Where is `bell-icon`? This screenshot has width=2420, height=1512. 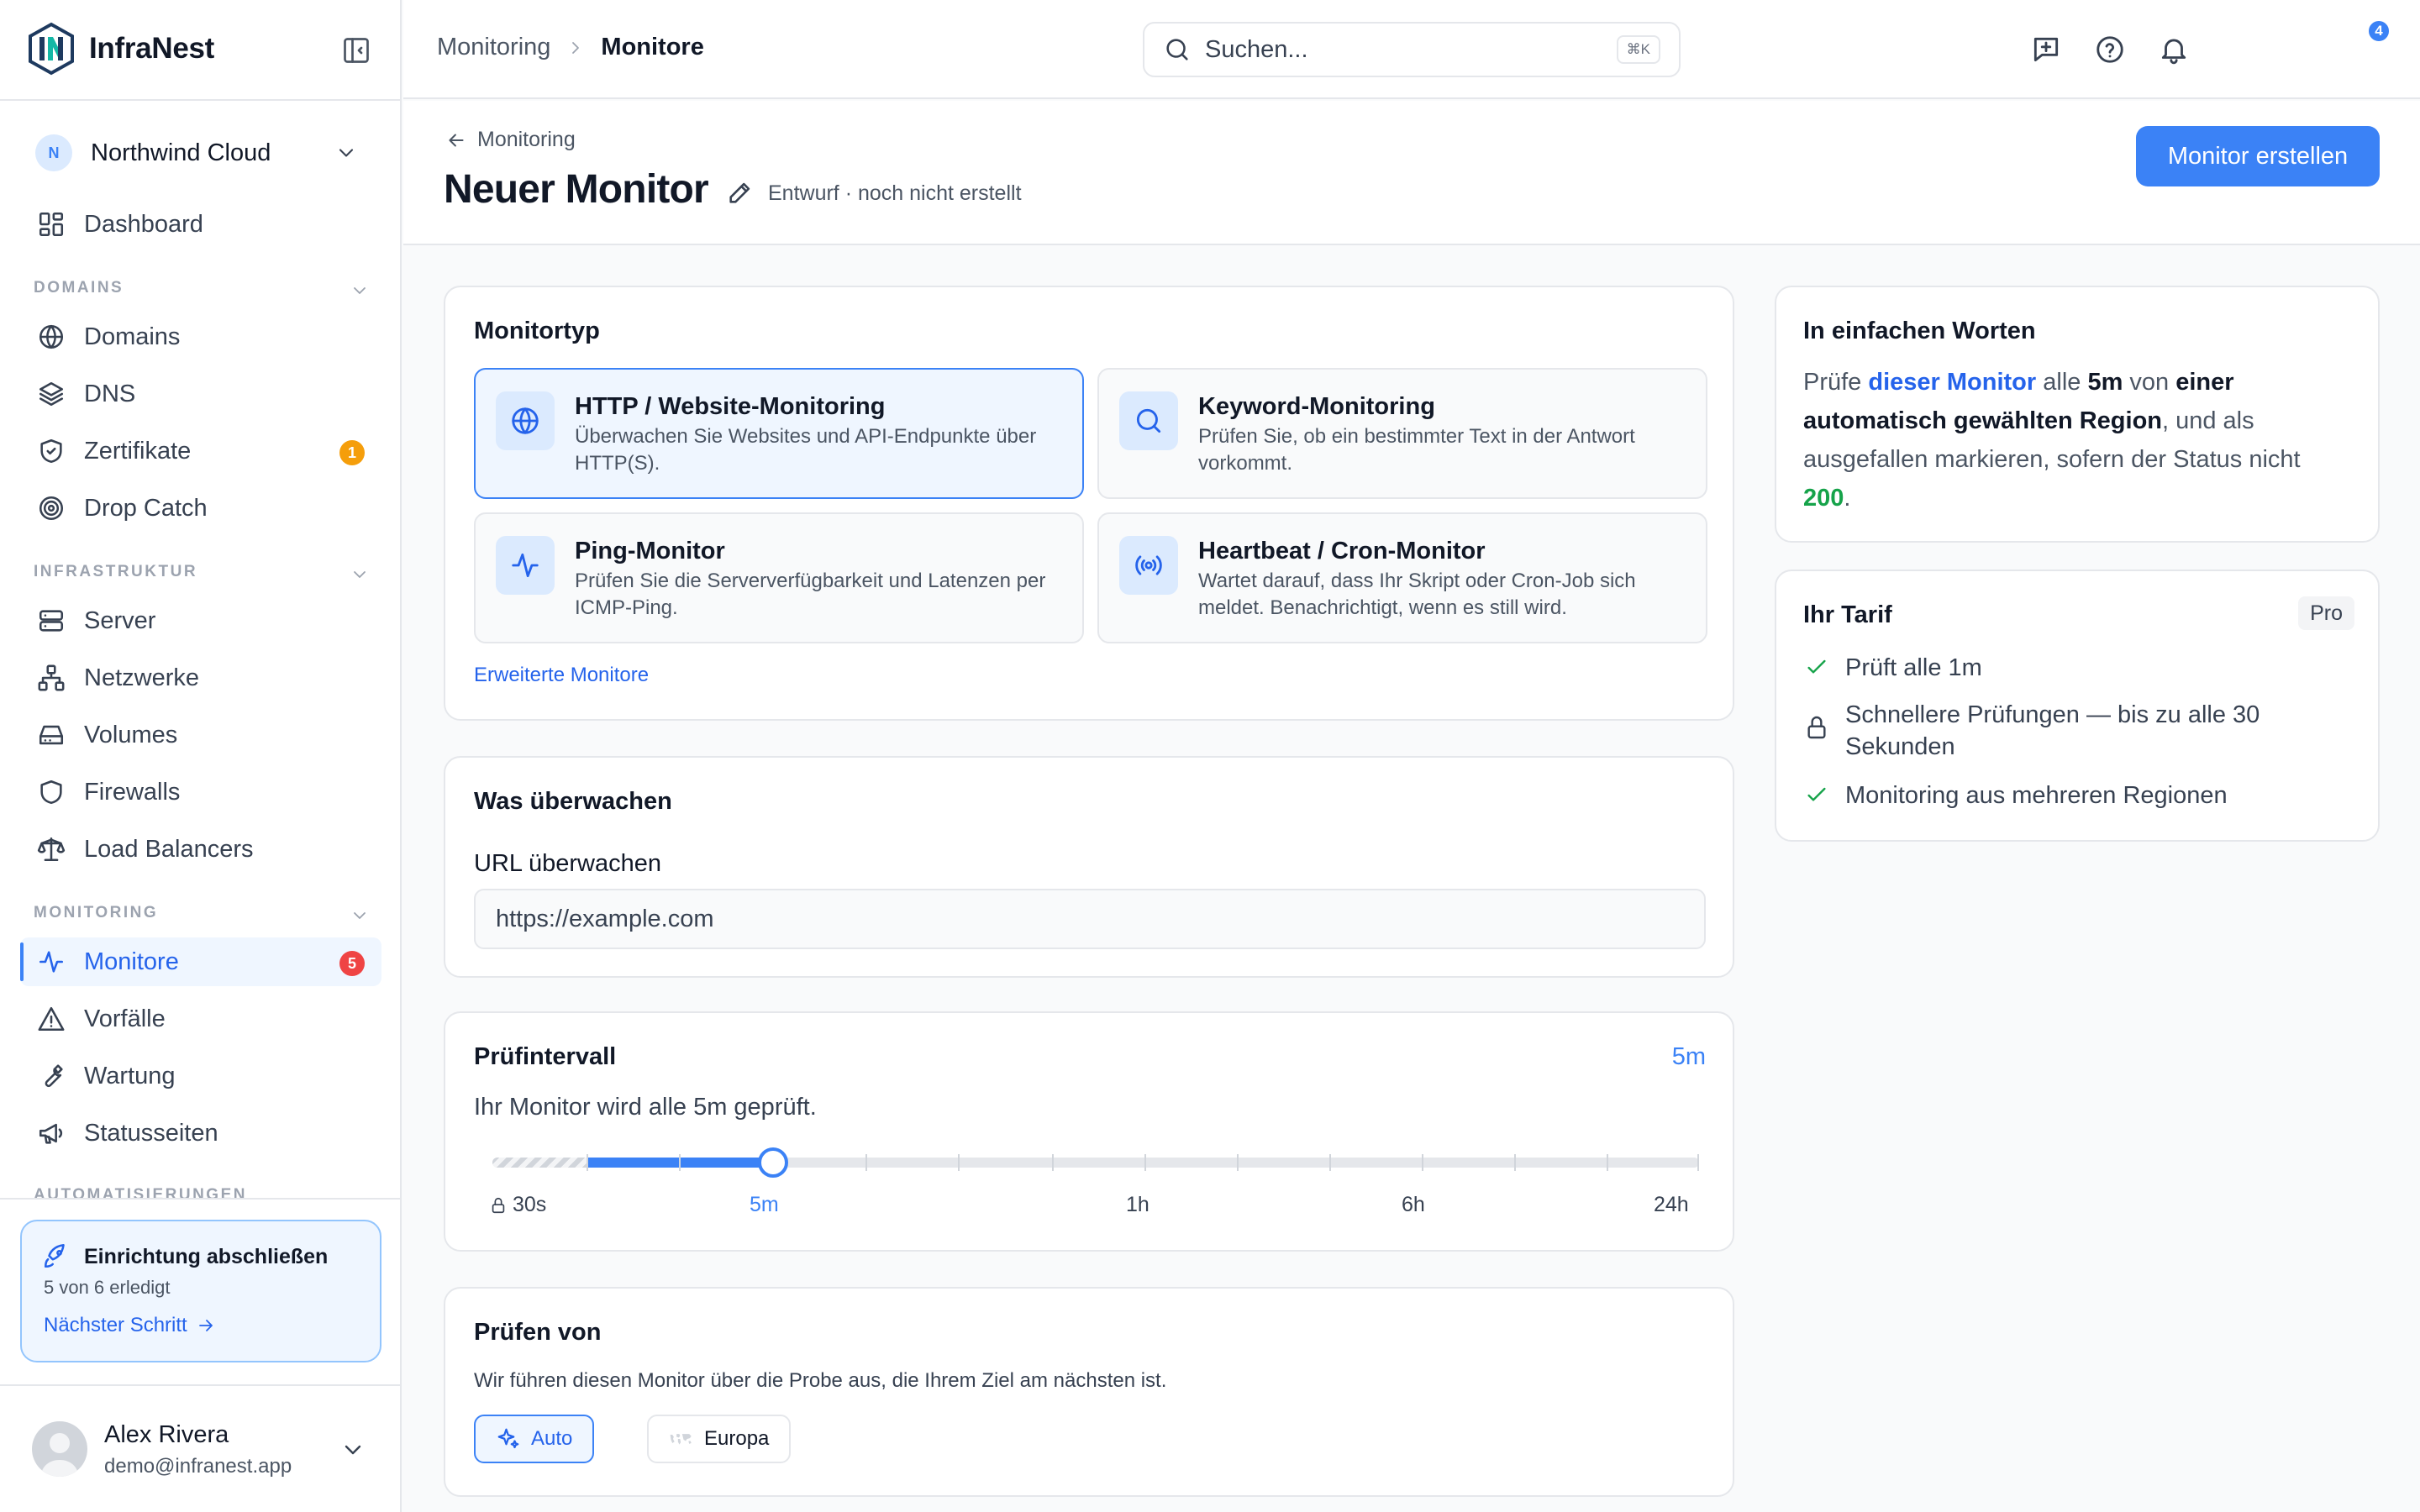 bell-icon is located at coordinates (2174, 50).